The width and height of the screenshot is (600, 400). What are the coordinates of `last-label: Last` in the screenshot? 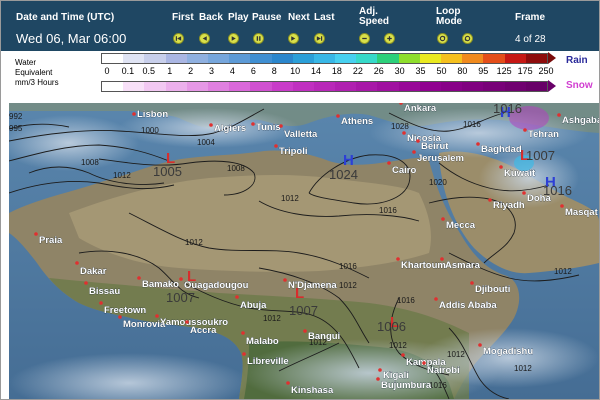 It's located at (324, 17).